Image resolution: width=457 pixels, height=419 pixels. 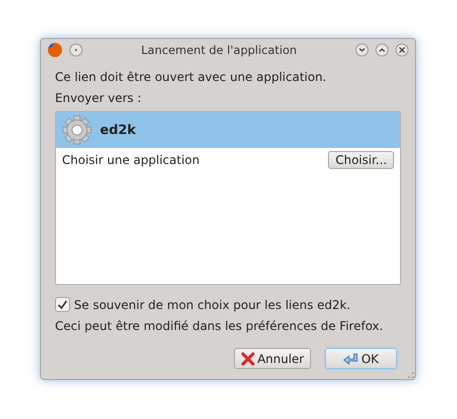 I want to click on ok-button: OK, so click(x=361, y=358).